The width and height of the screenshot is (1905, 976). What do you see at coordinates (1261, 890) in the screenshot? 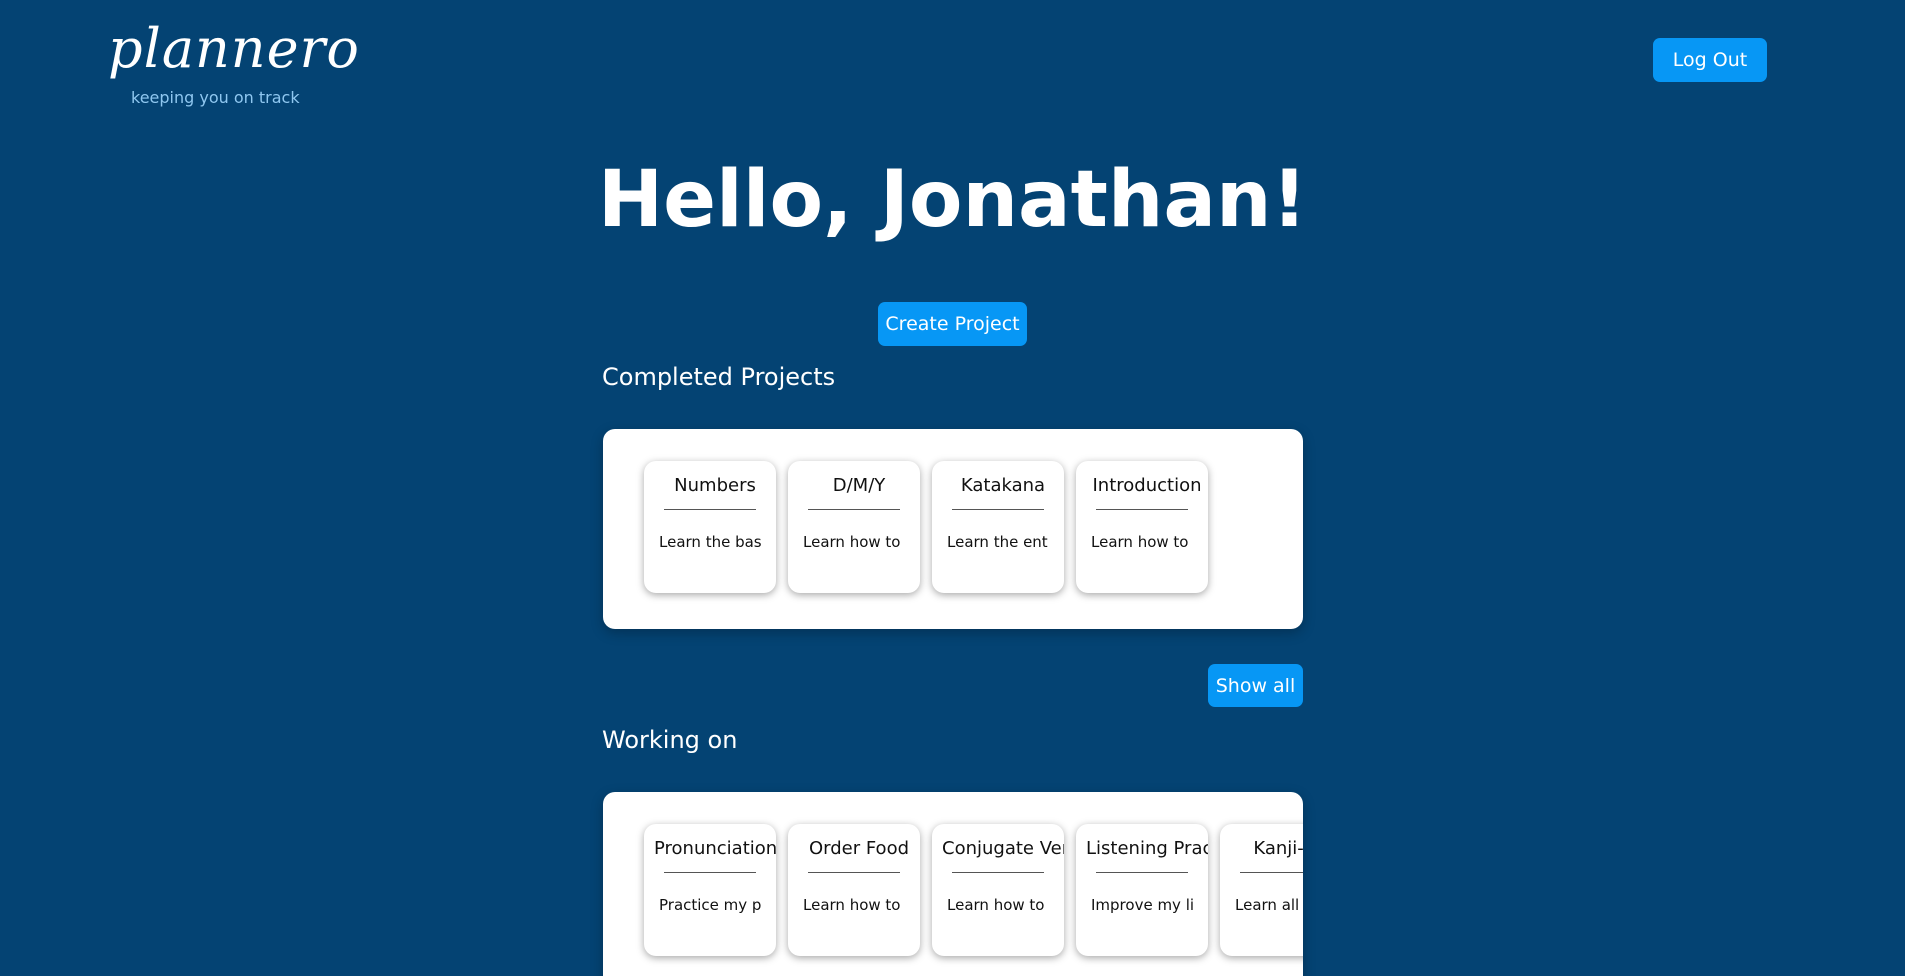
I see `project-card: Kanji-N5 Learn all of the N5 kanji` at bounding box center [1261, 890].